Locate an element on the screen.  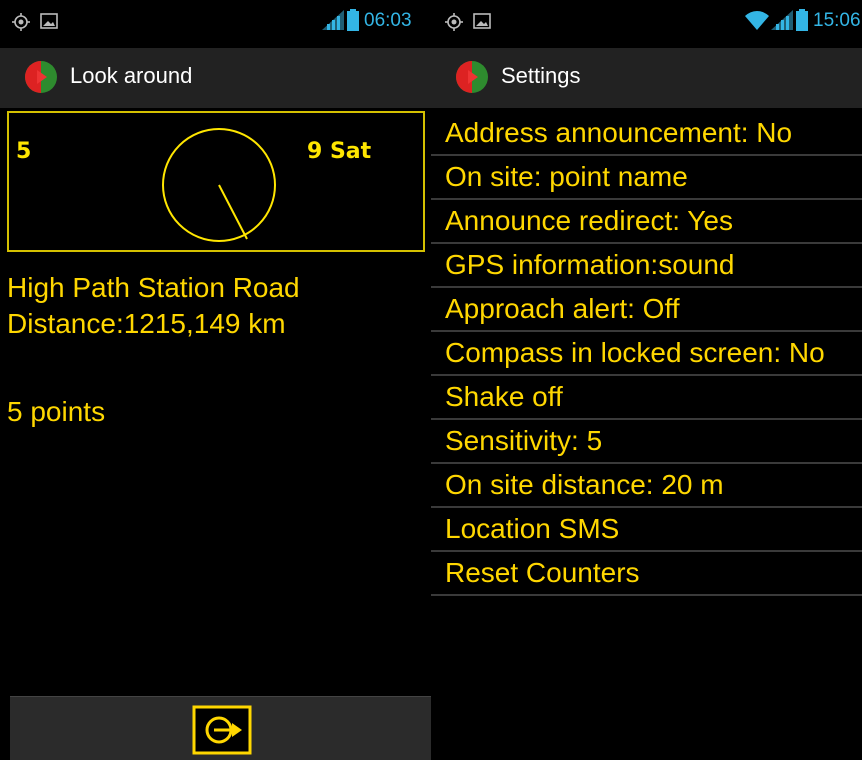
bottom-toolbar is located at coordinates (220, 728).